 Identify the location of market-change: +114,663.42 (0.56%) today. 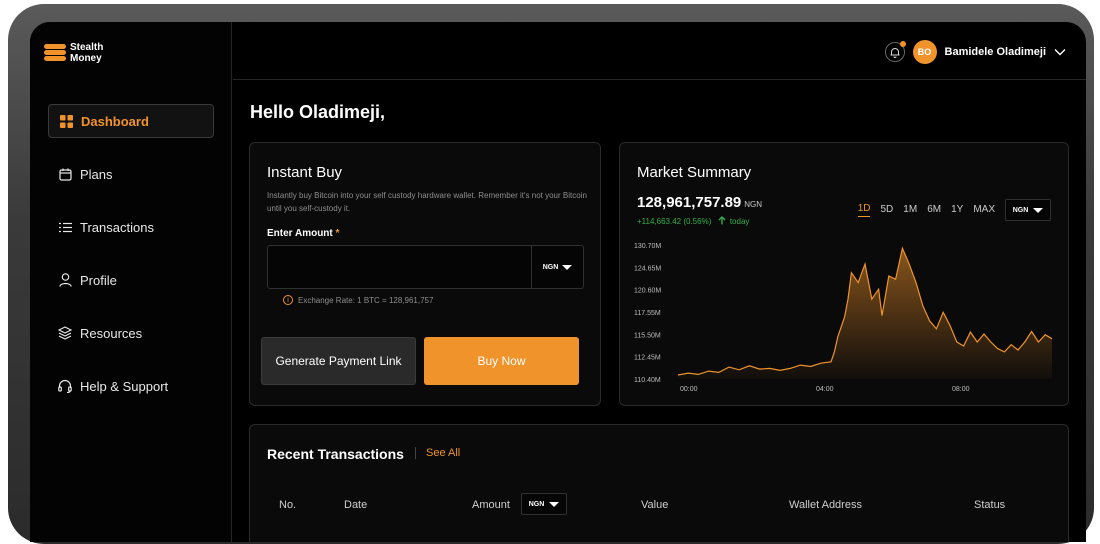
(693, 221).